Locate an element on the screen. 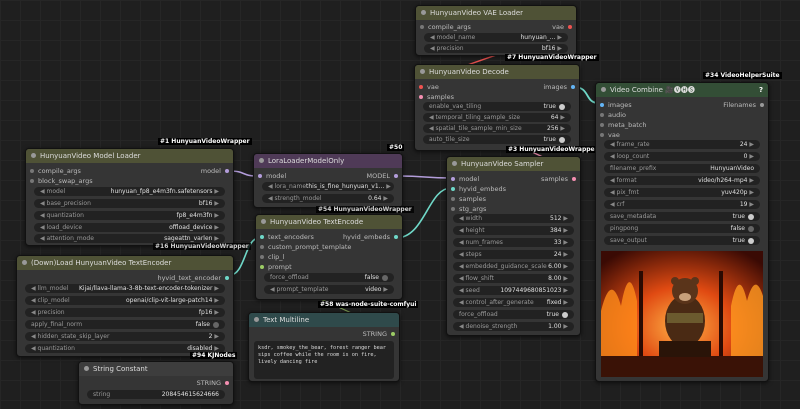 The height and width of the screenshot is (409, 800). te-loader-output: hyvid_text_encoder is located at coordinates (193, 278).